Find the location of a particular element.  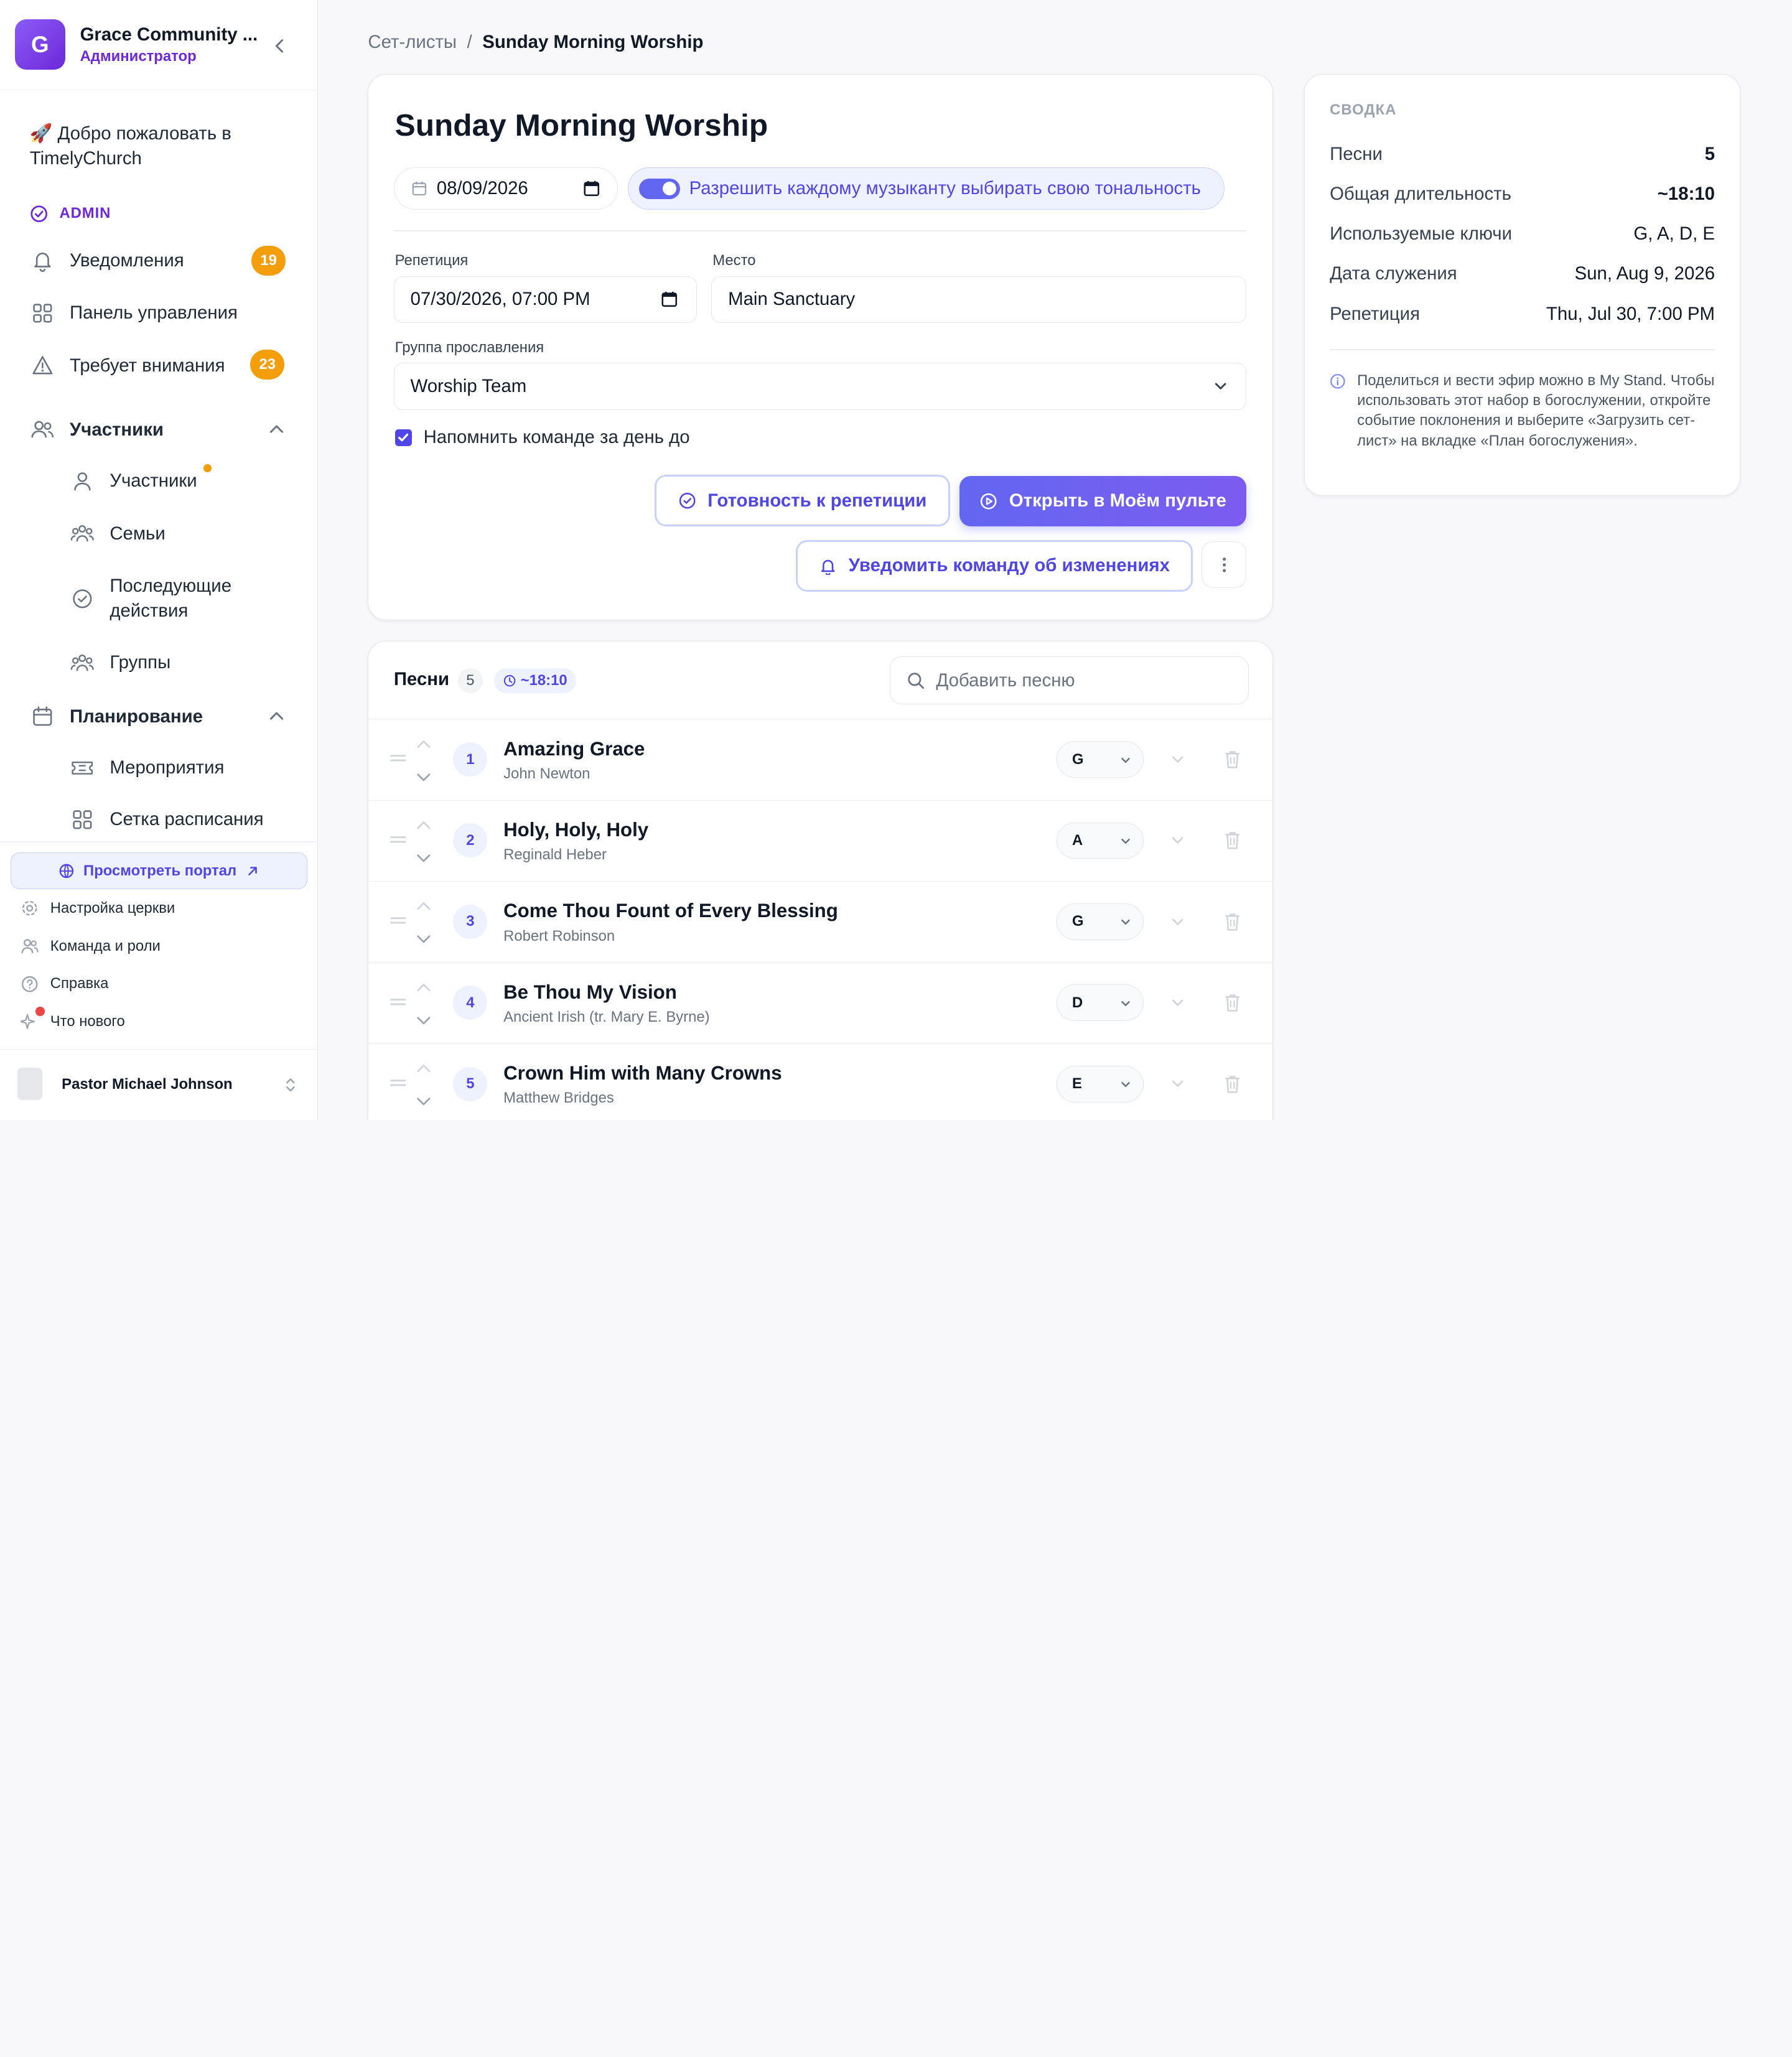

church-settings-link: Настройка церкви is located at coordinates (98, 908).